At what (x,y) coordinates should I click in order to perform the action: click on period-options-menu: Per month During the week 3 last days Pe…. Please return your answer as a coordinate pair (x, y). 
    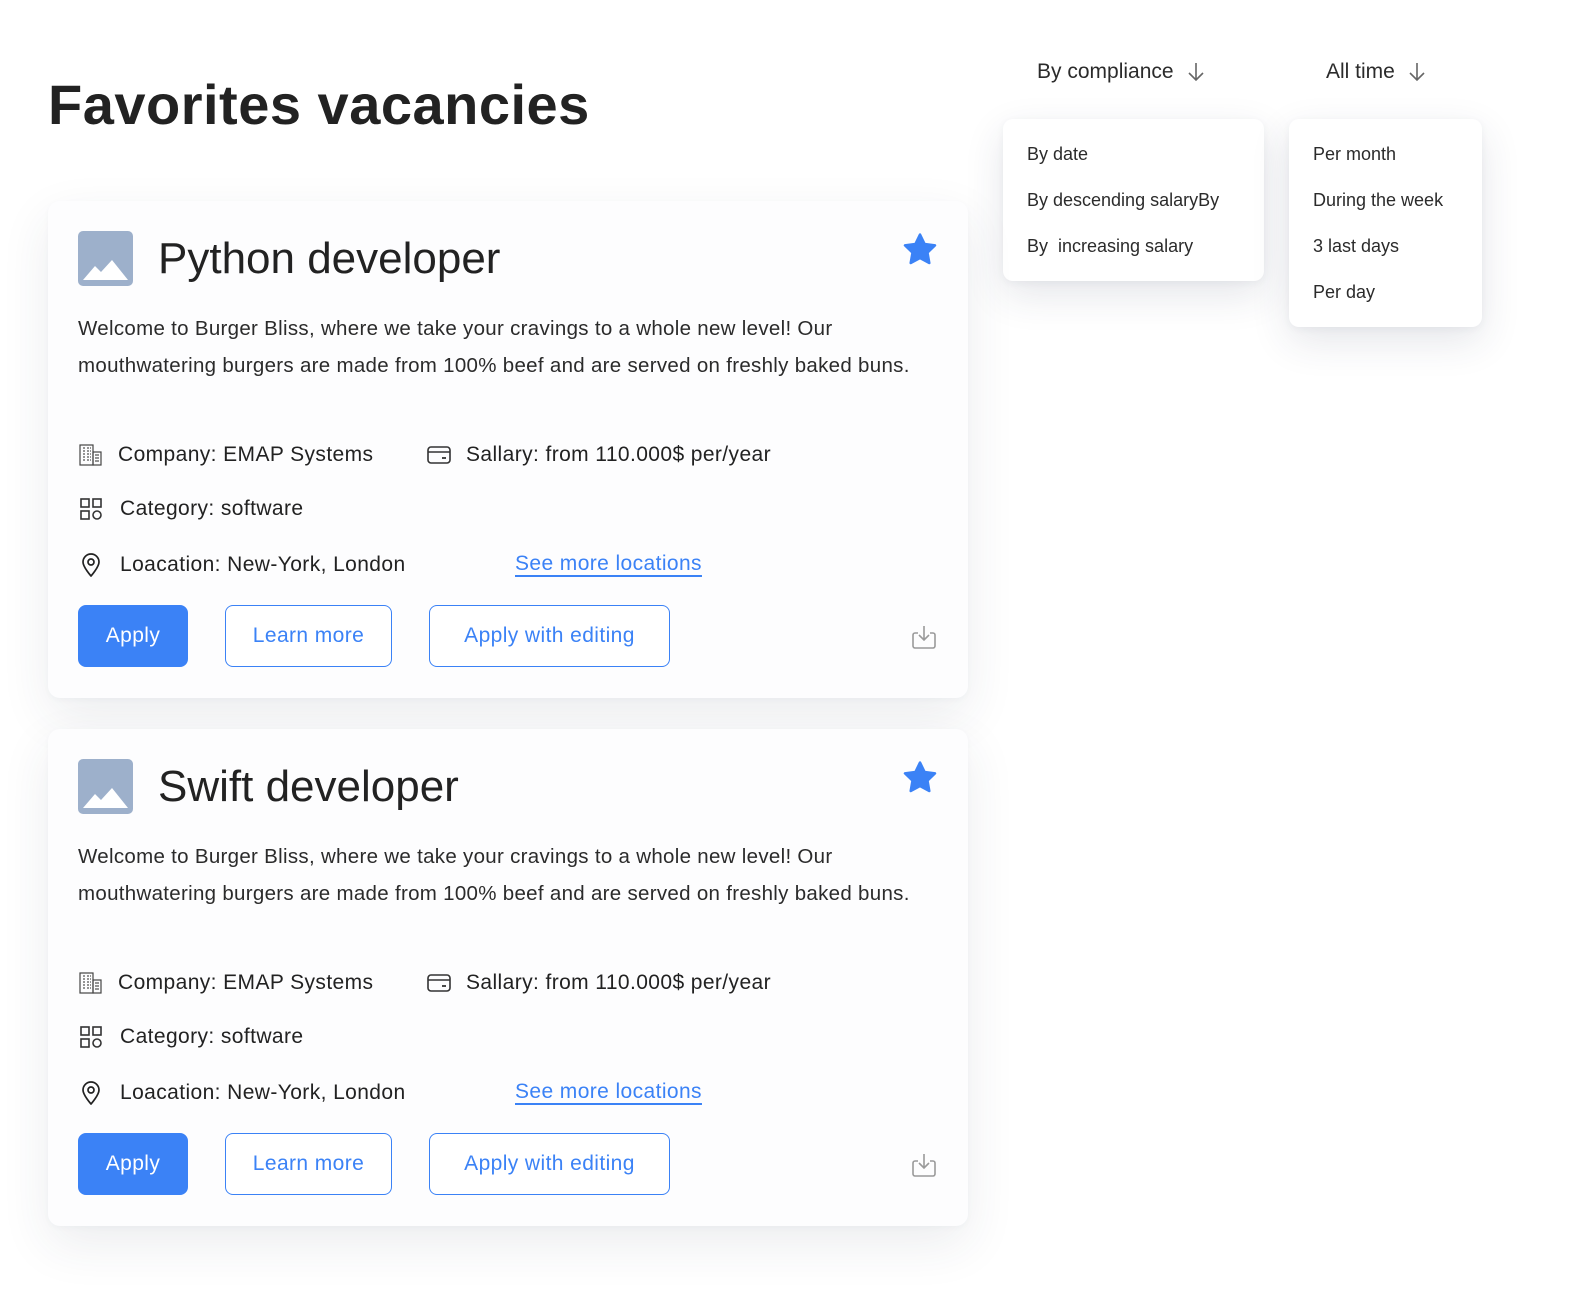
    Looking at the image, I should click on (1385, 223).